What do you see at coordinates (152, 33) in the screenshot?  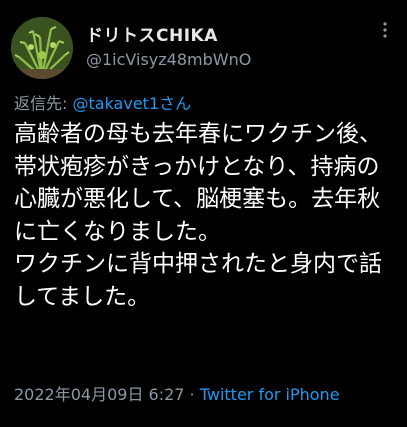 I see `display-name: ドリトスCHIKA` at bounding box center [152, 33].